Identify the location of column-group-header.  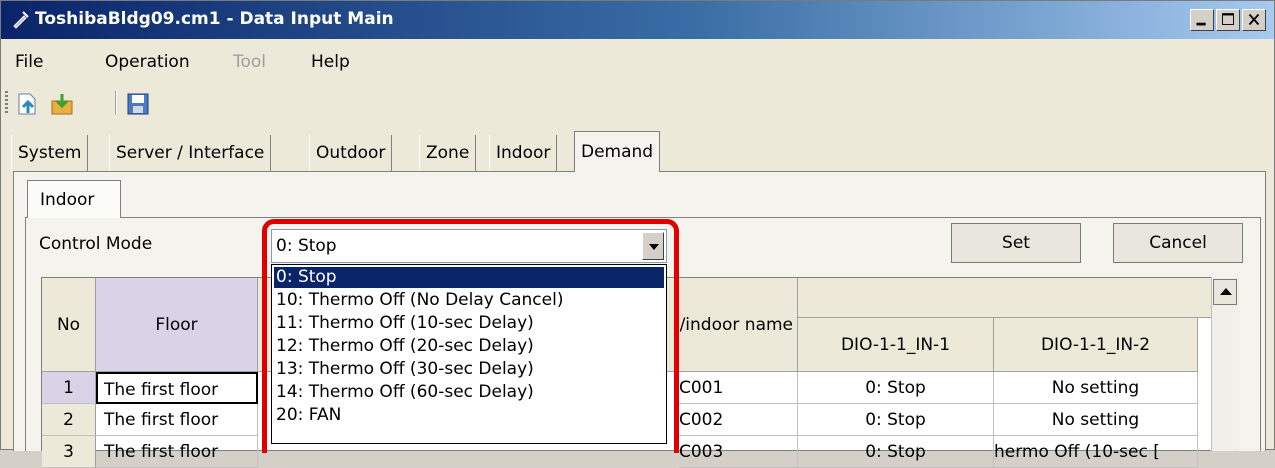
(1005, 298).